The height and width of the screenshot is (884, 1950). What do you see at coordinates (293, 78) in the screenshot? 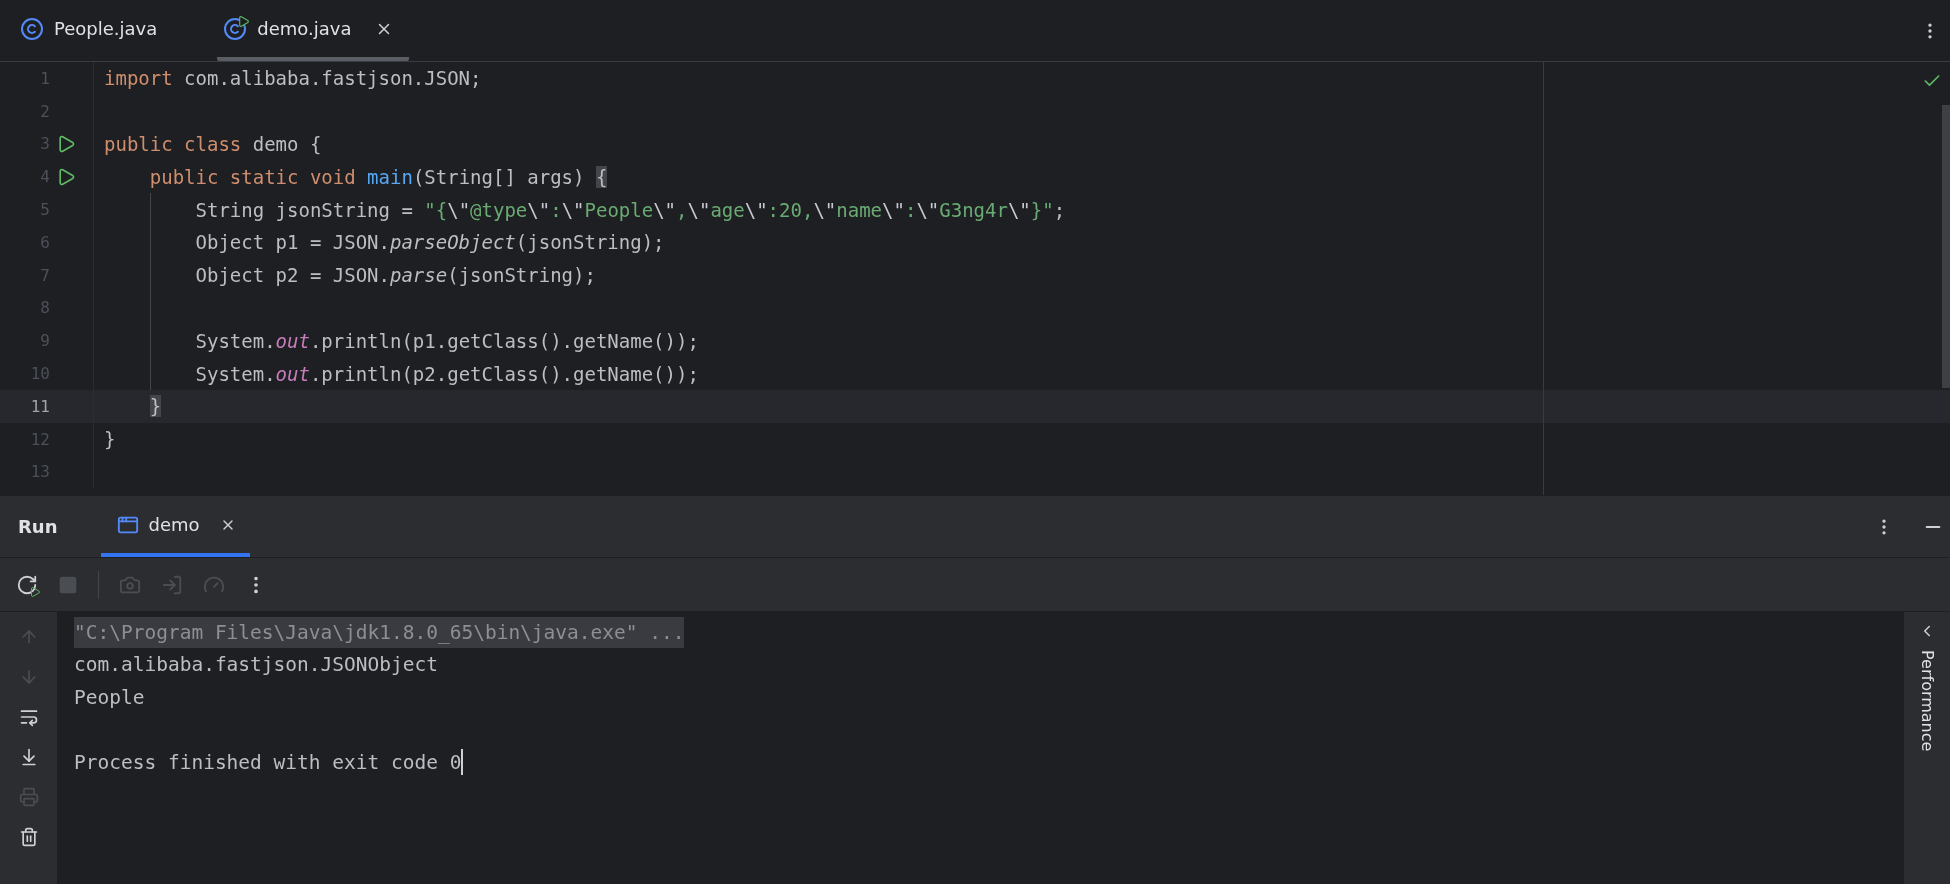
I see `code-line: import com.alibaba.fastjson.JSON;` at bounding box center [293, 78].